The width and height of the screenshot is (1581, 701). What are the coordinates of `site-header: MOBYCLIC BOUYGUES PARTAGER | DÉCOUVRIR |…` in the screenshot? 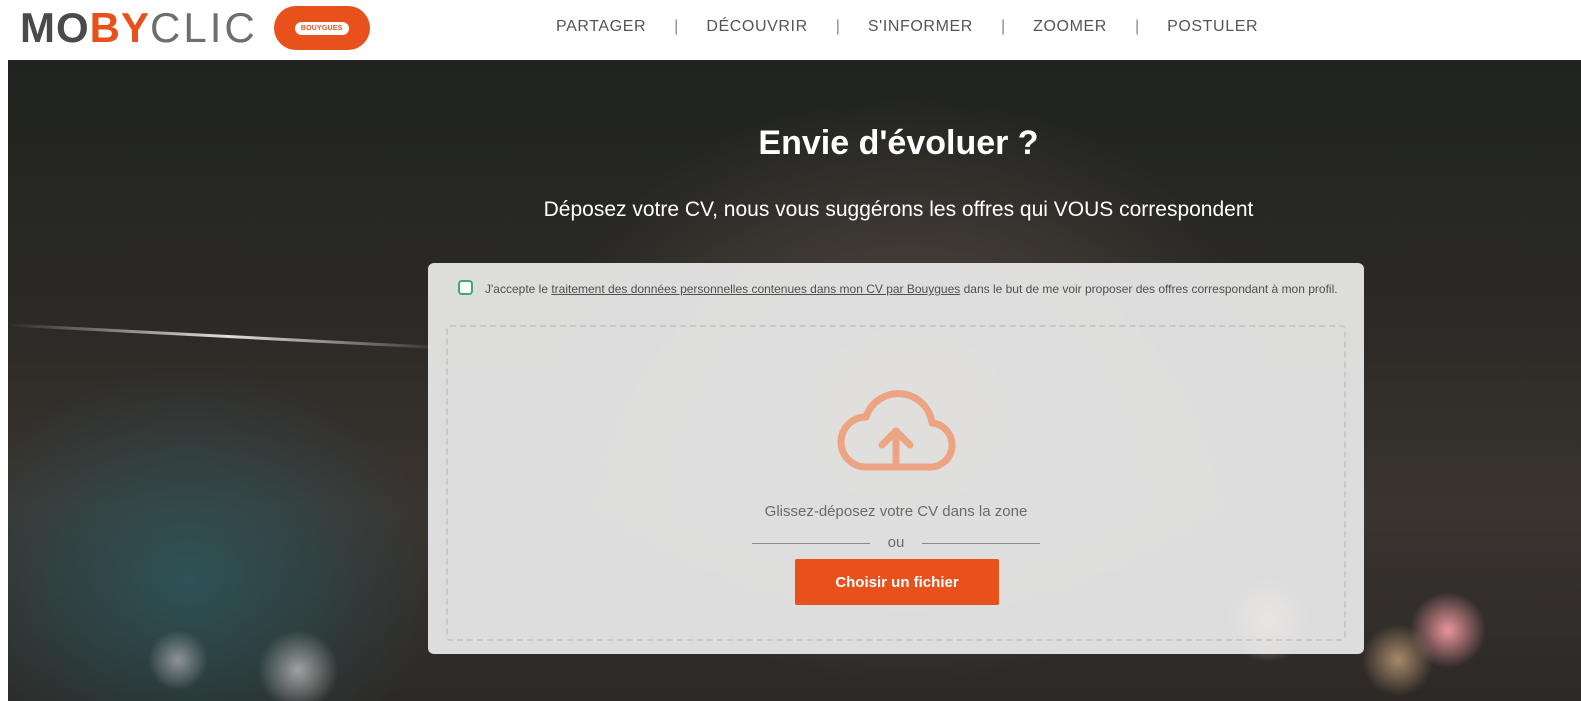 It's located at (790, 30).